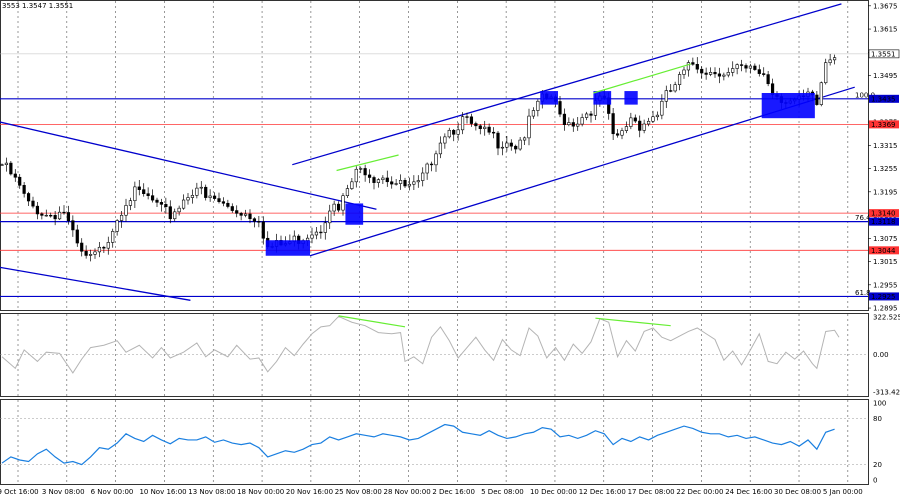 The height and width of the screenshot is (500, 900). Describe the element at coordinates (885, 146) in the screenshot. I see `y-tick-label: 1.3315` at that location.